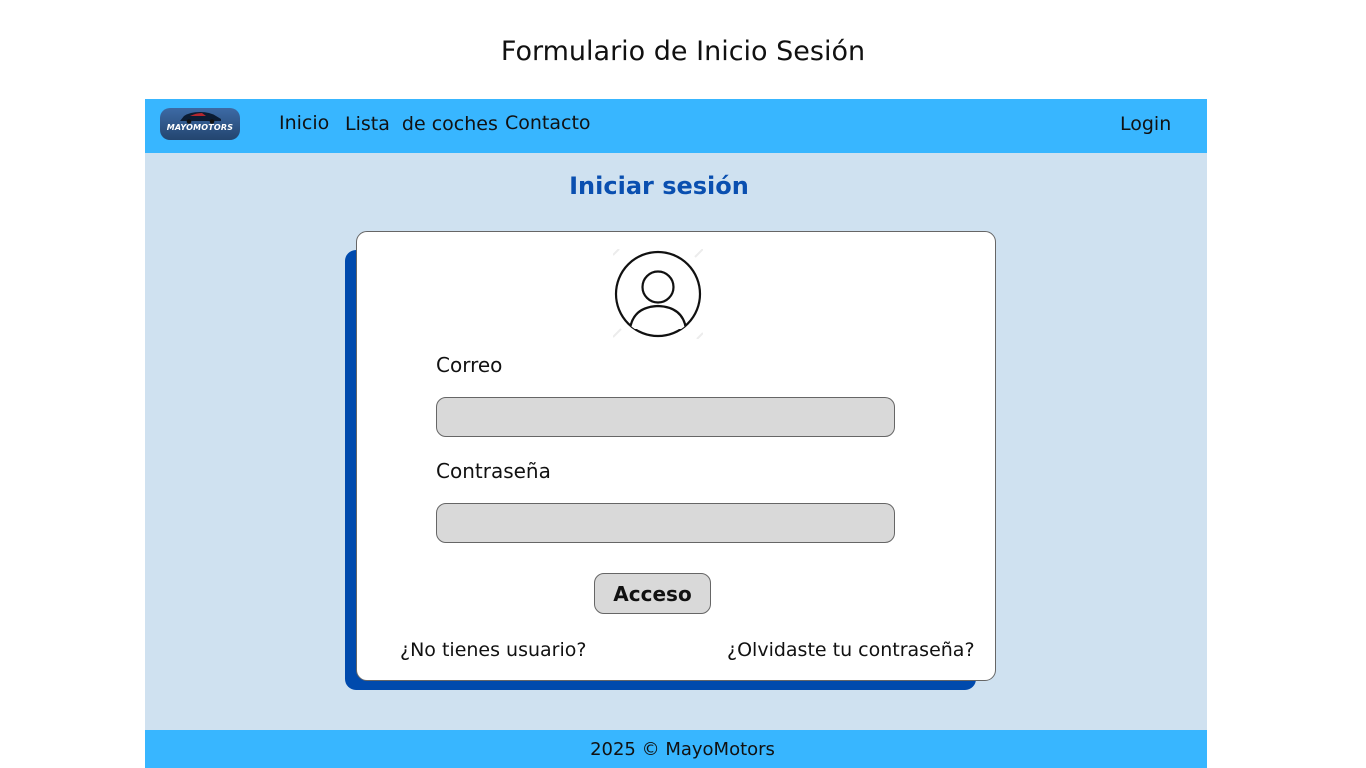  Describe the element at coordinates (469, 365) in the screenshot. I see `email-label: Correo` at that location.